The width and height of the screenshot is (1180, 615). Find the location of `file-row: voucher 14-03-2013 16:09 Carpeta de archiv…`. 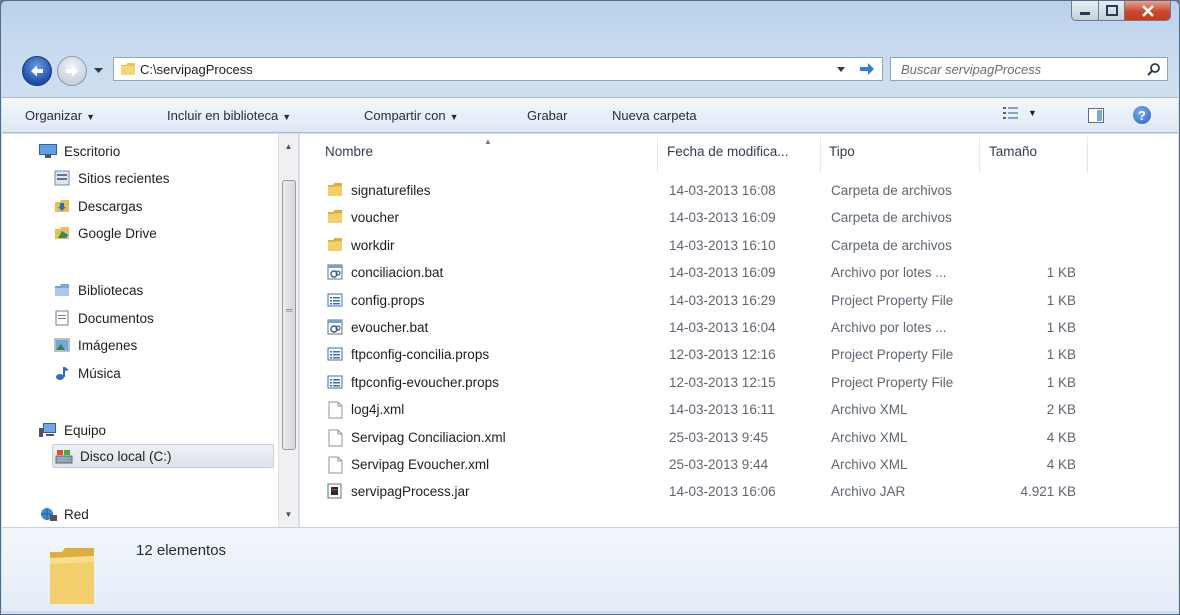

file-row: voucher 14-03-2013 16:09 Carpeta de archiv… is located at coordinates (739, 217).